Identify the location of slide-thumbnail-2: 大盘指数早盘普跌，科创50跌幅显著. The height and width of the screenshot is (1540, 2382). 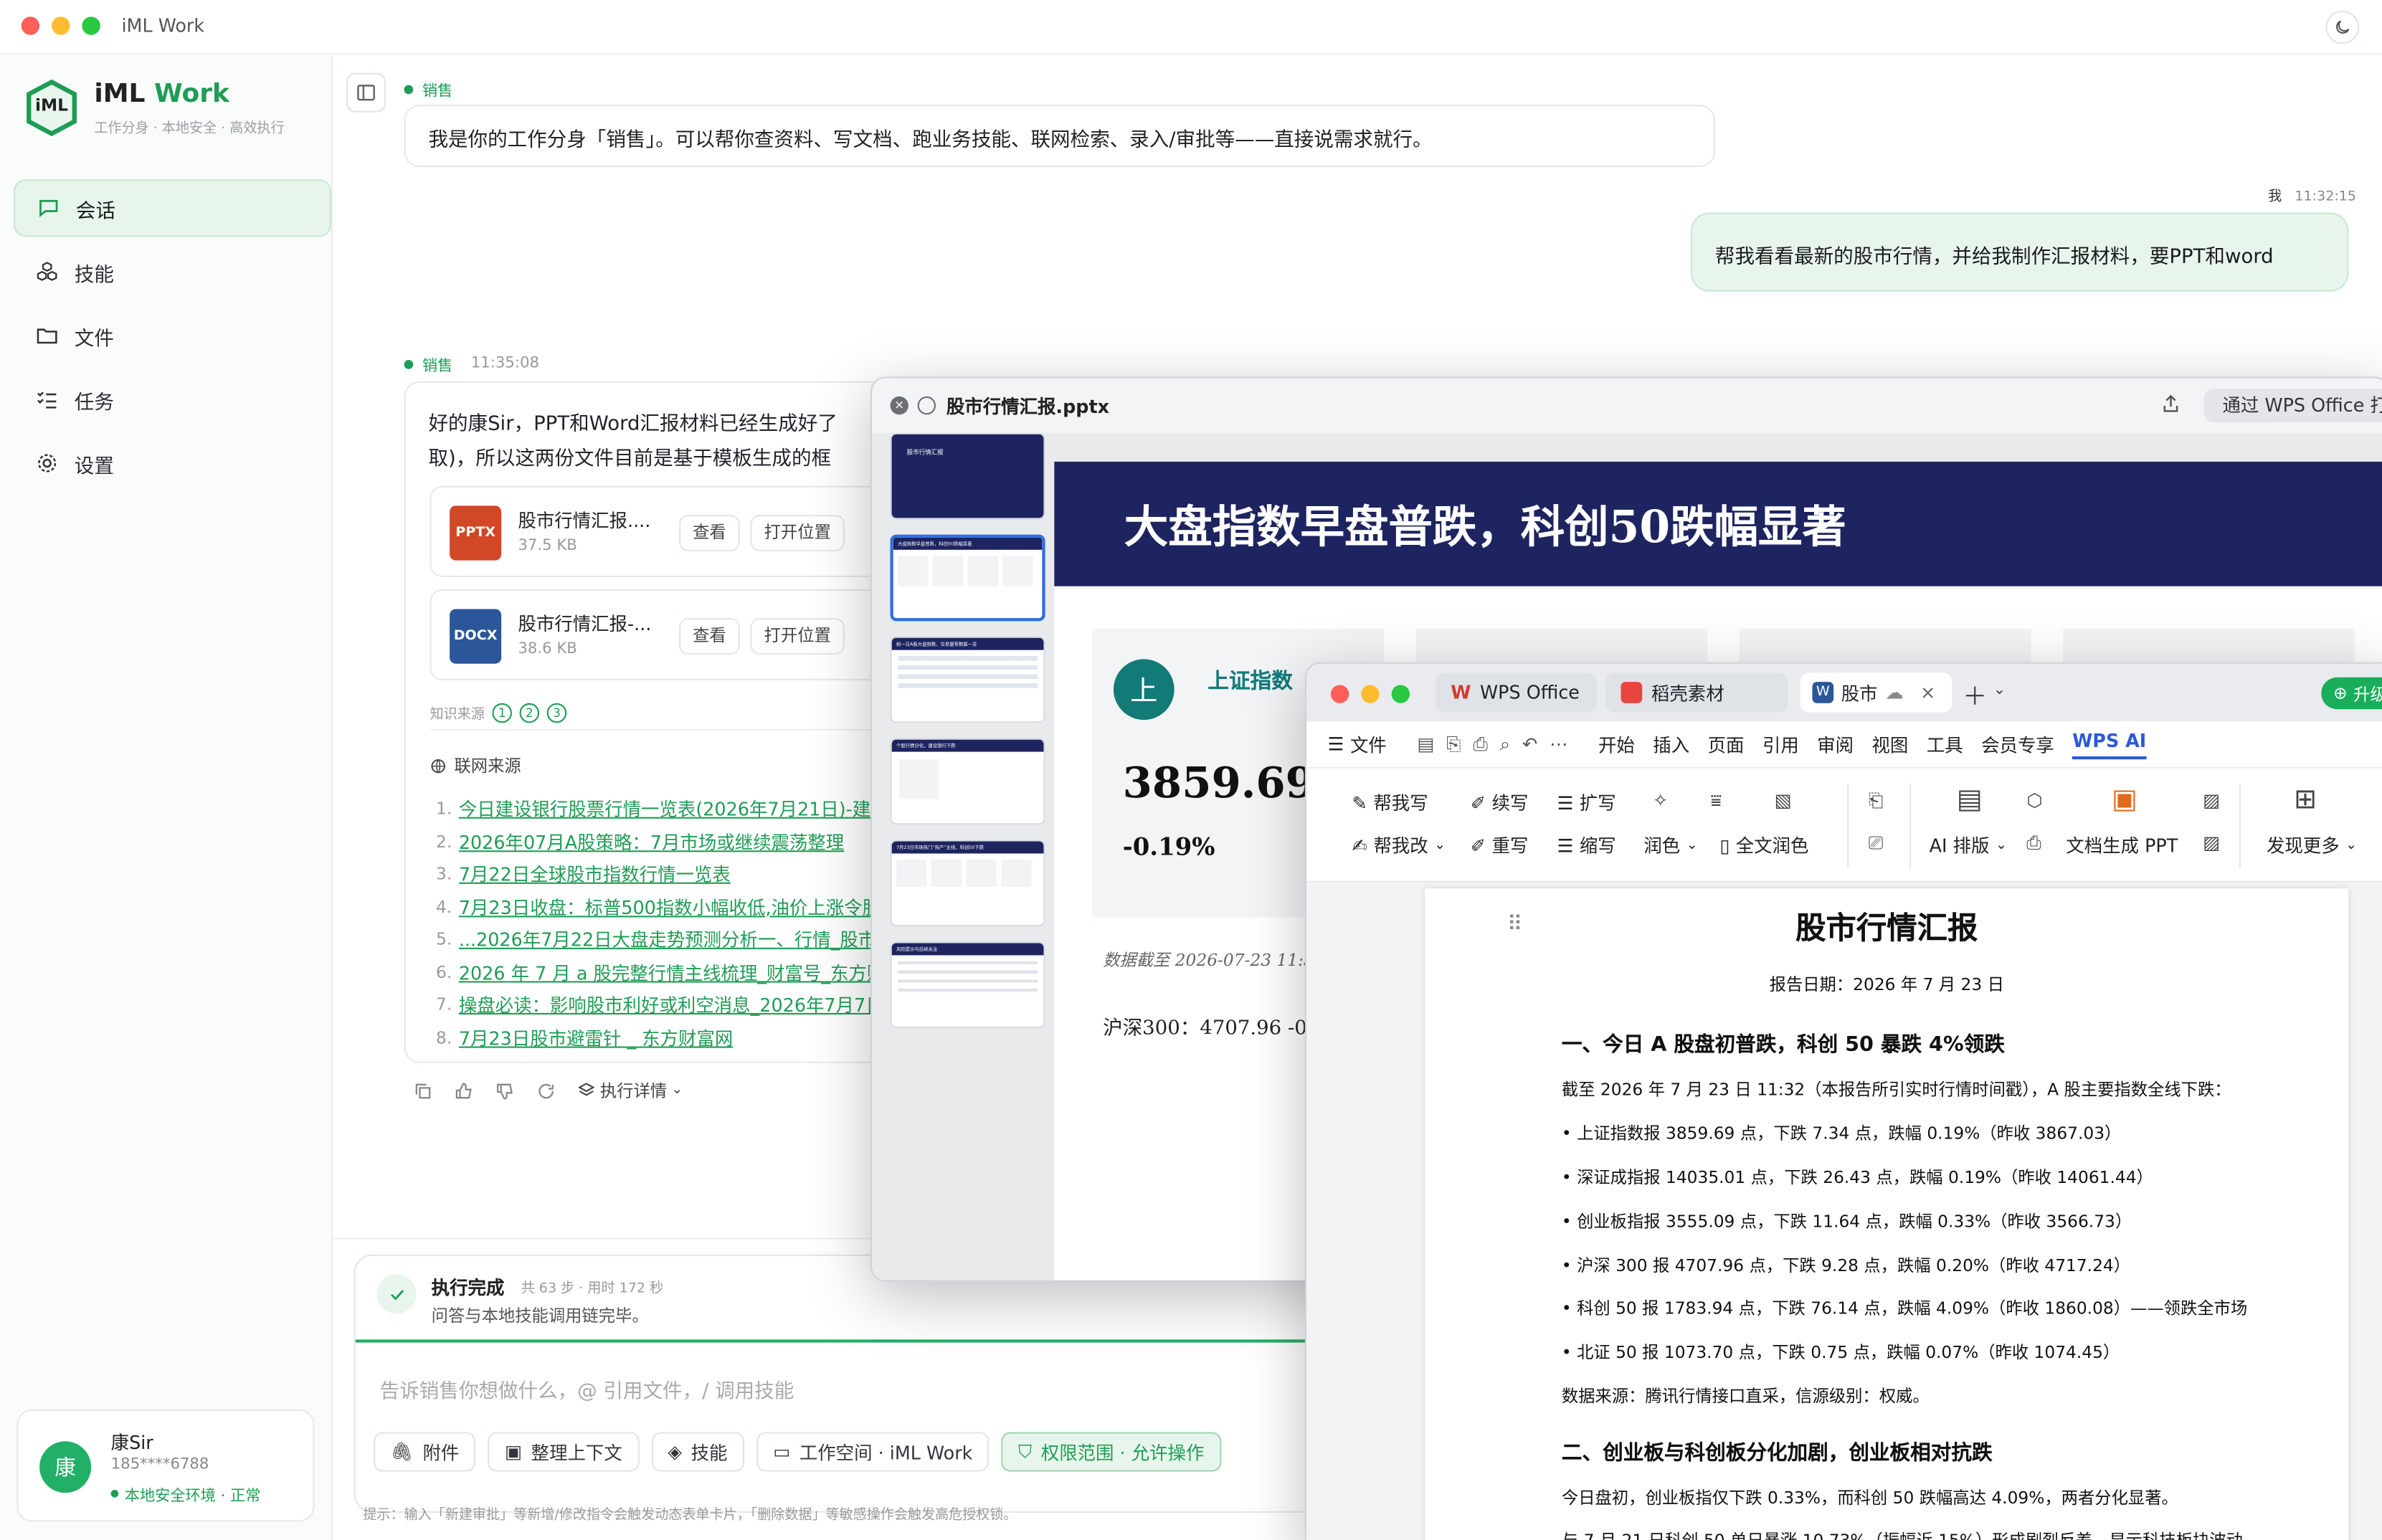
(967, 578).